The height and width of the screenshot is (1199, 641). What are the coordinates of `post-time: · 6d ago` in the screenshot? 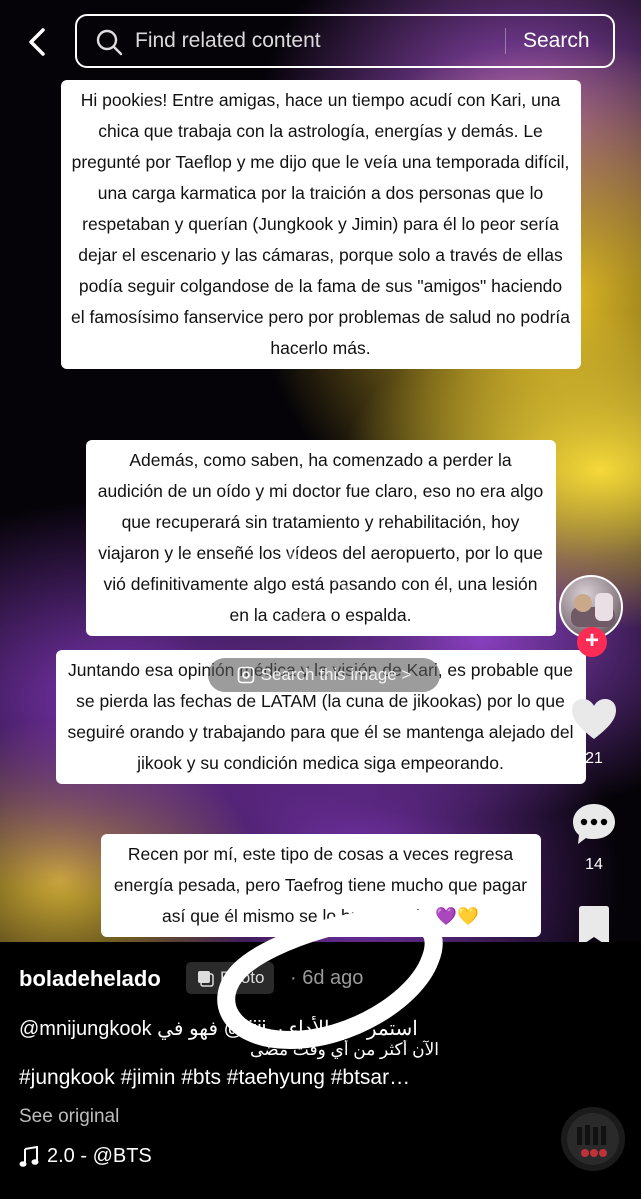 It's located at (327, 978).